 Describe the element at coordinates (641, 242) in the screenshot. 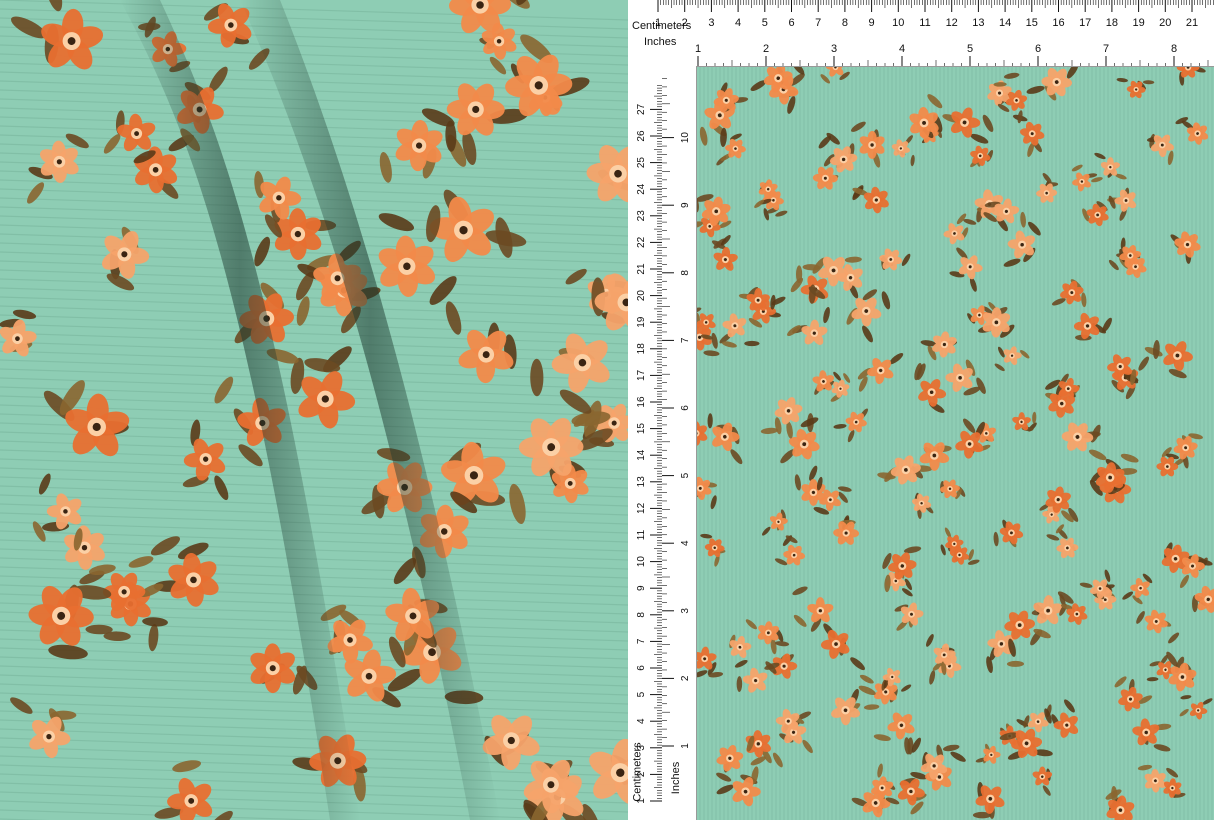

I see `ruler-tick-label: 22` at that location.